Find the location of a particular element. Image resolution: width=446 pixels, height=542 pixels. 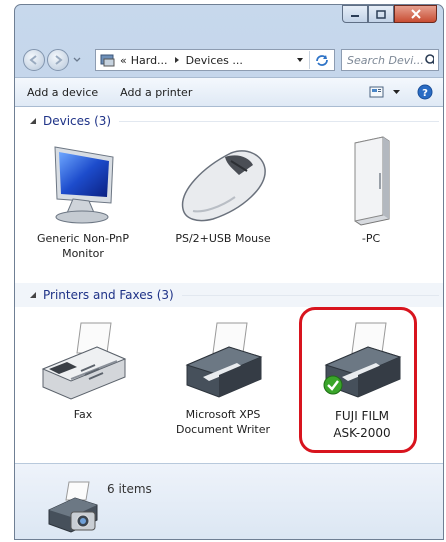

printer-microsoft-xps: Microsoft XPS Document Writer is located at coordinates (223, 378).